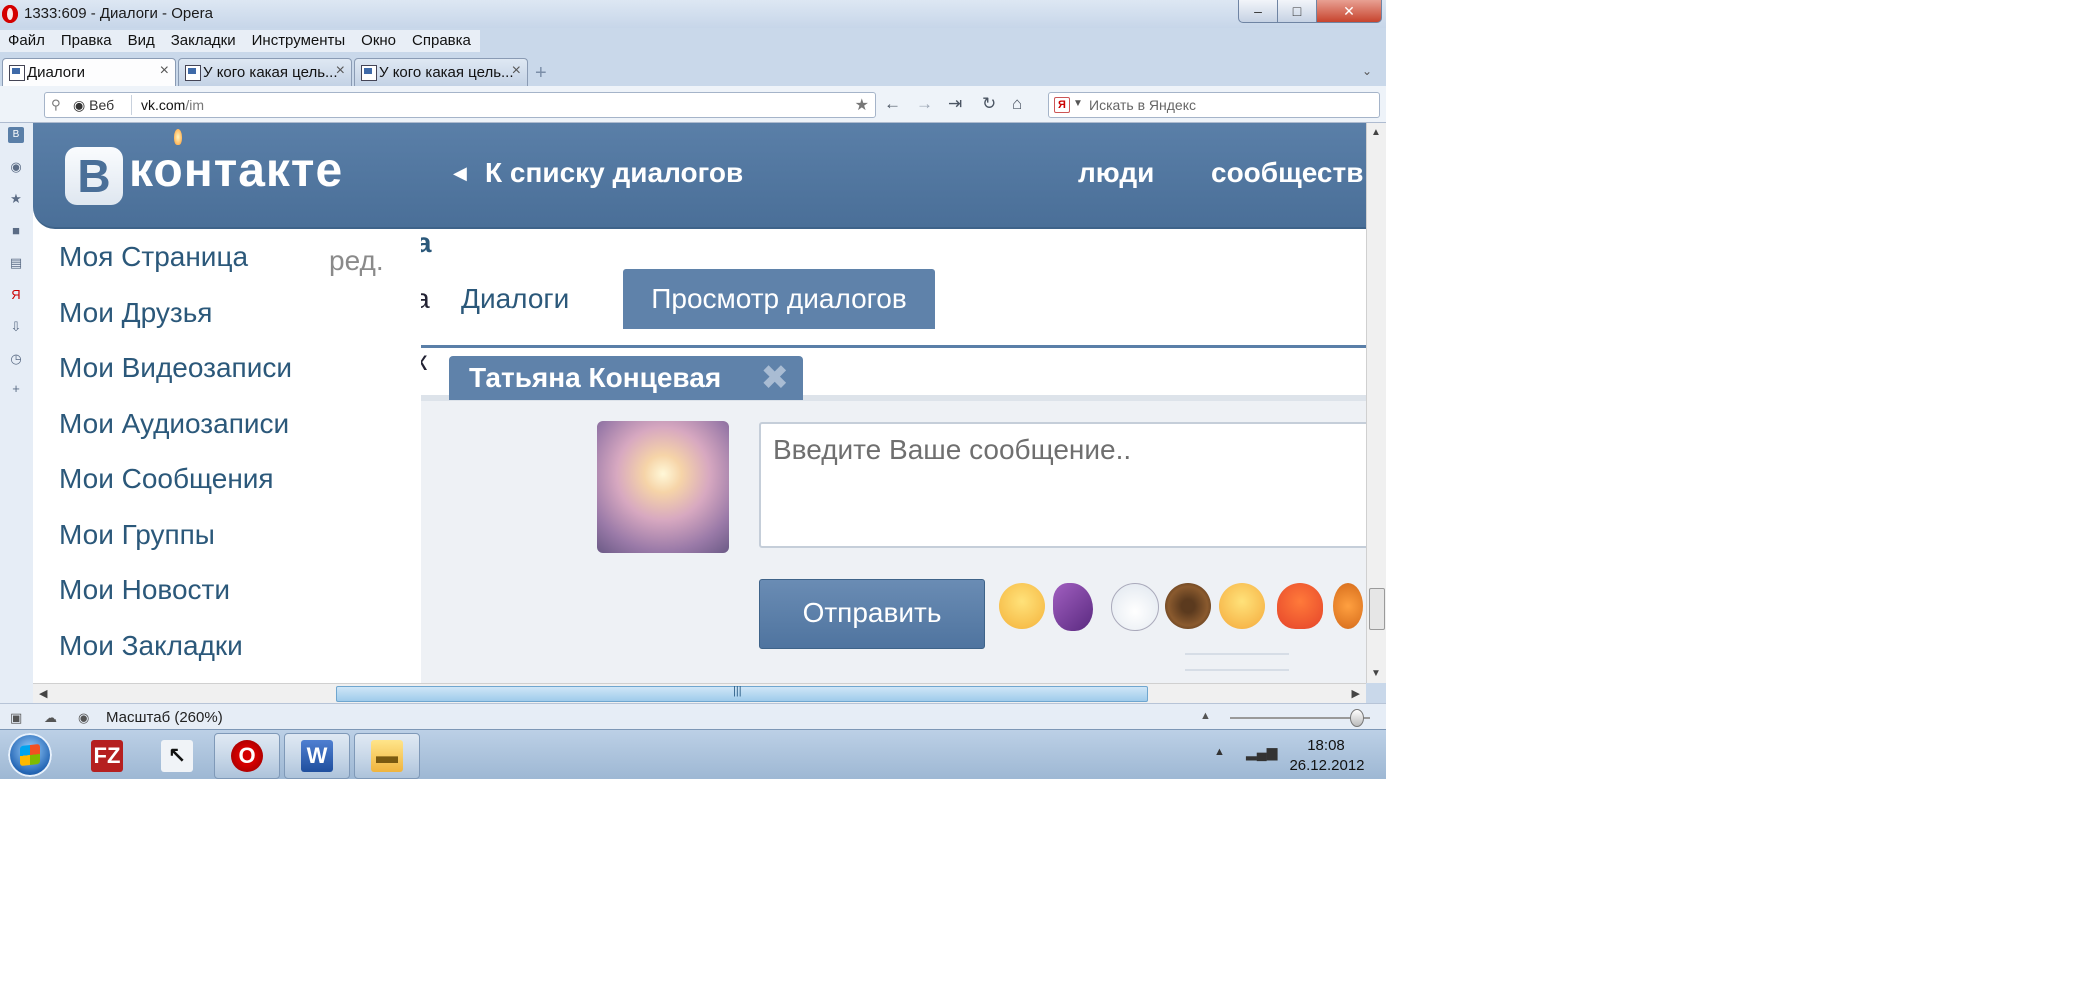  Describe the element at coordinates (1376, 403) in the screenshot. I see `vertical-scrollbar: ▲ ▼` at that location.